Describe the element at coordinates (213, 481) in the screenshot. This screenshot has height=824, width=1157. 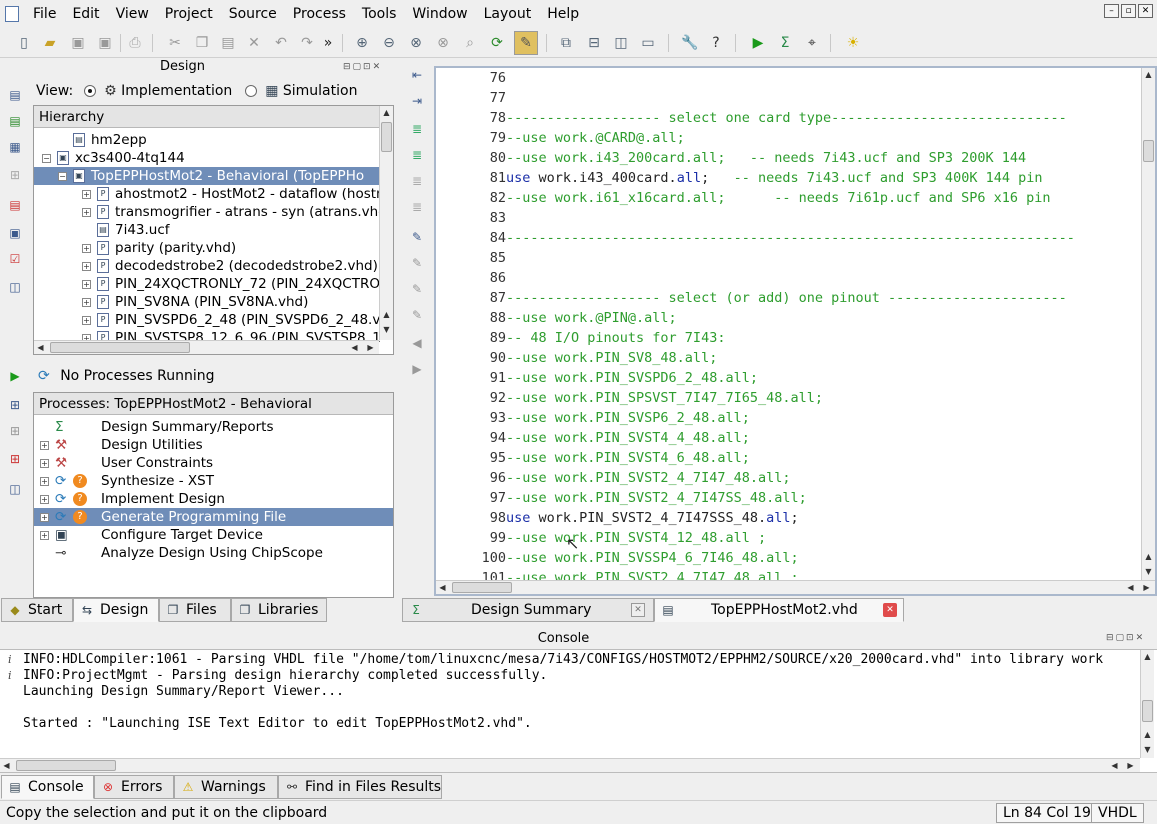
I see `process-item: + ⟳? Synthesize - XST` at that location.